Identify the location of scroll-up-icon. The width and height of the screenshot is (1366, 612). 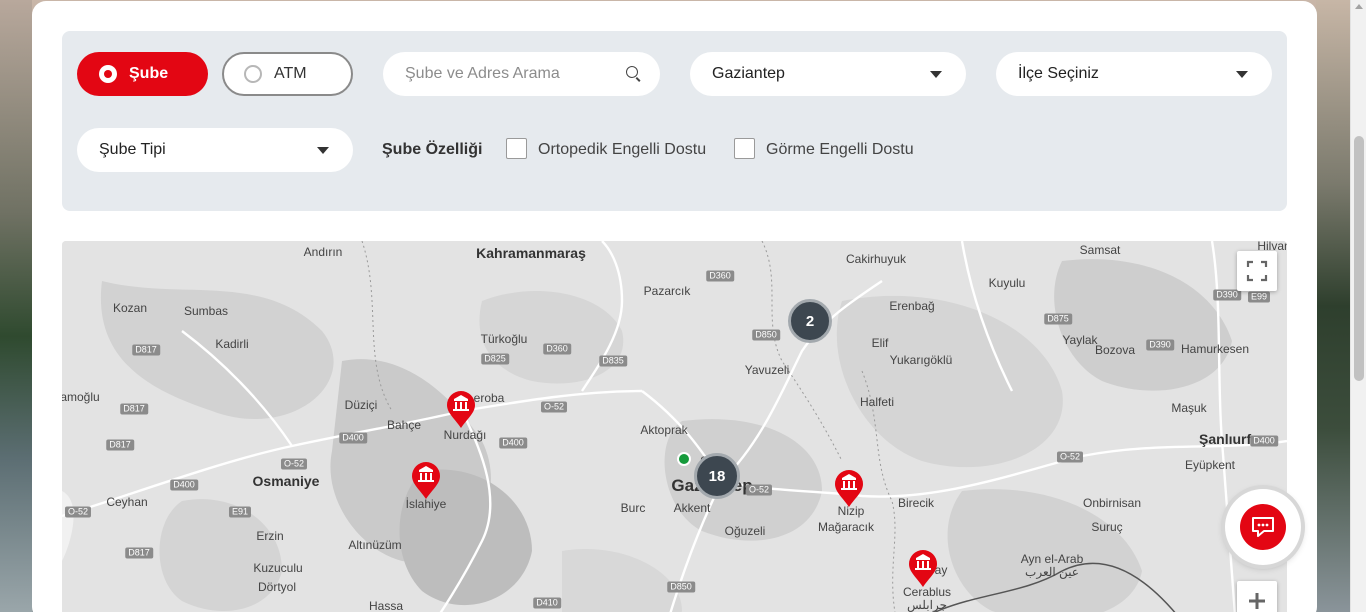
(1359, 6).